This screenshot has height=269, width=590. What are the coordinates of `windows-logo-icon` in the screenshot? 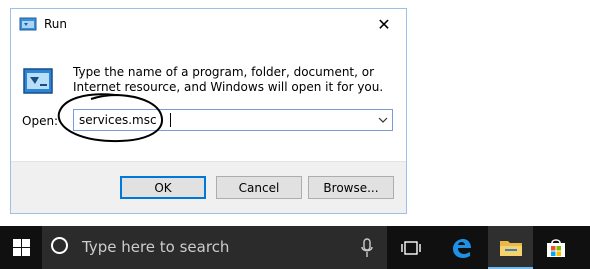 It's located at (21, 247).